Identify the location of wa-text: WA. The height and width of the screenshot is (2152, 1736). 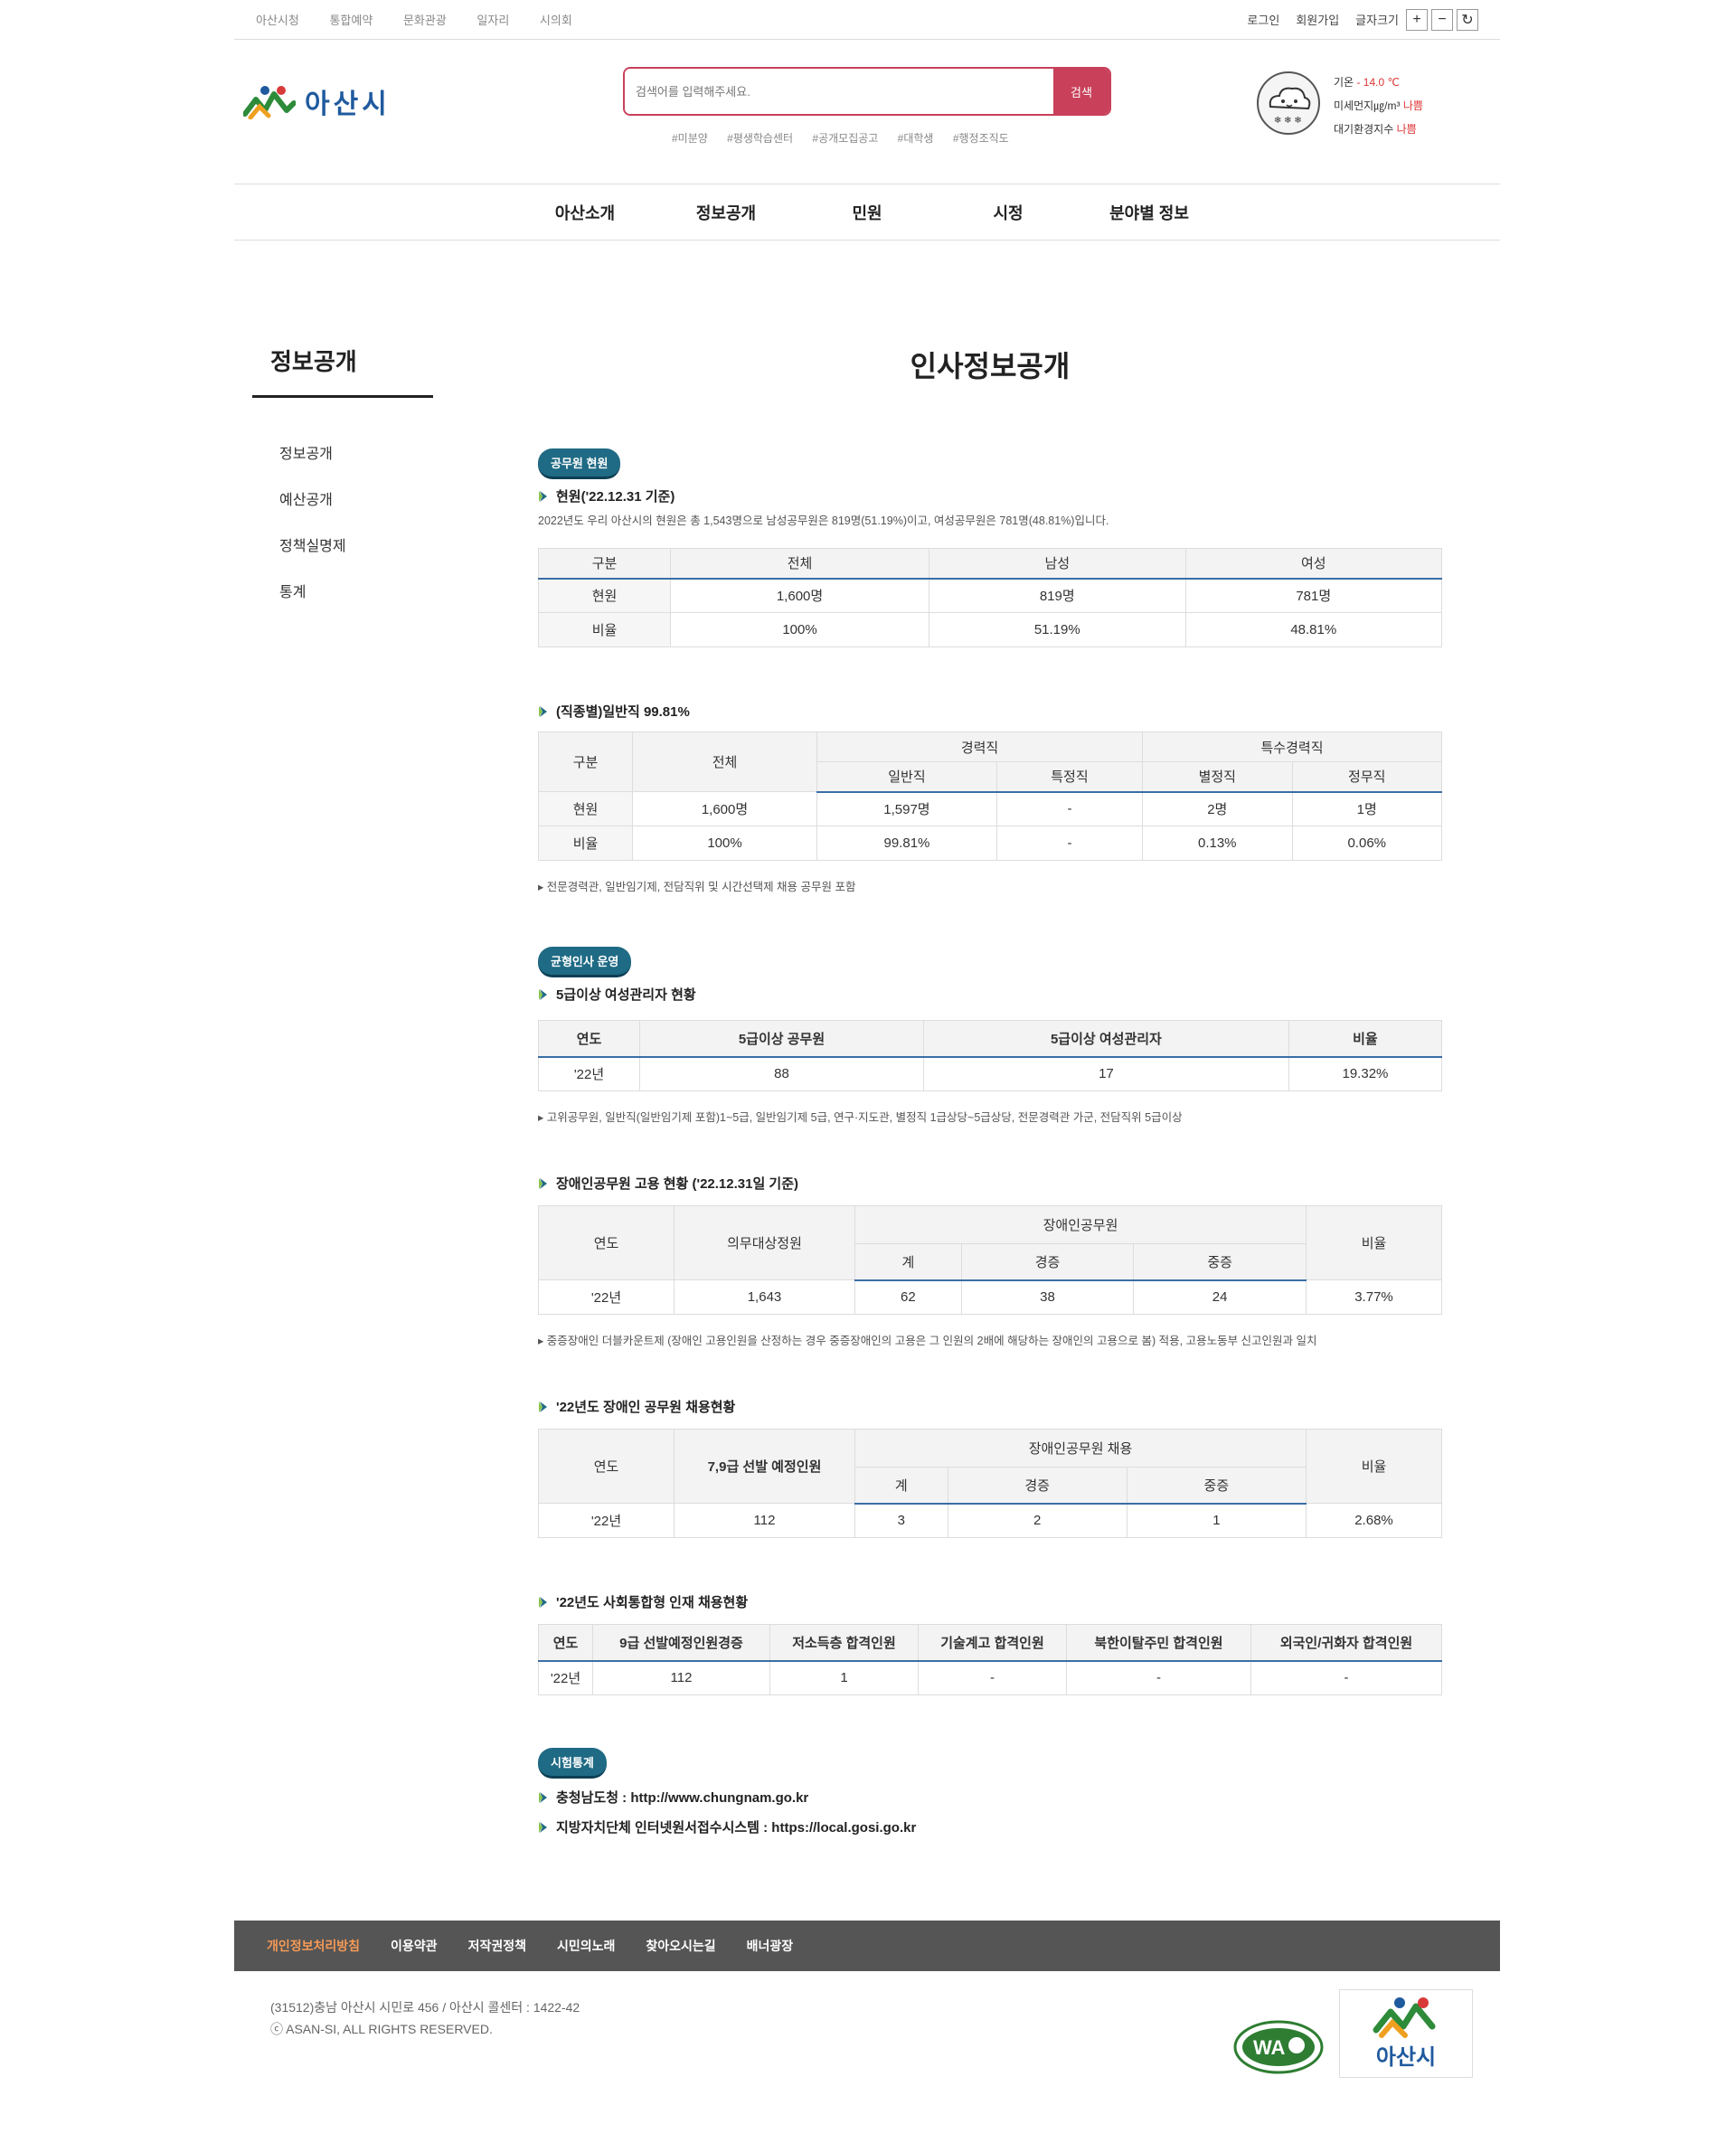
(1269, 2047).